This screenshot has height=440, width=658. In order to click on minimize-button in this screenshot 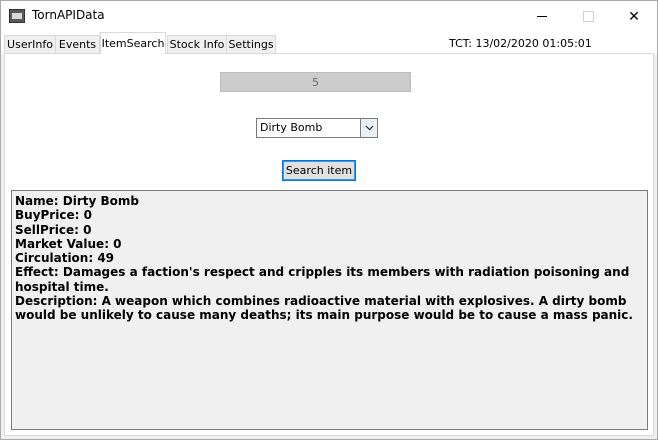, I will do `click(542, 16)`.